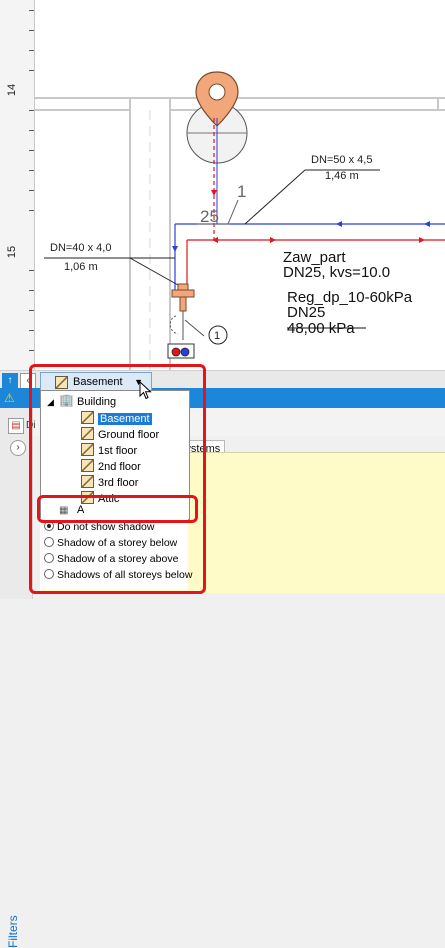 This screenshot has width=445, height=948. What do you see at coordinates (116, 418) in the screenshot?
I see `tree-item-basement: Basement` at bounding box center [116, 418].